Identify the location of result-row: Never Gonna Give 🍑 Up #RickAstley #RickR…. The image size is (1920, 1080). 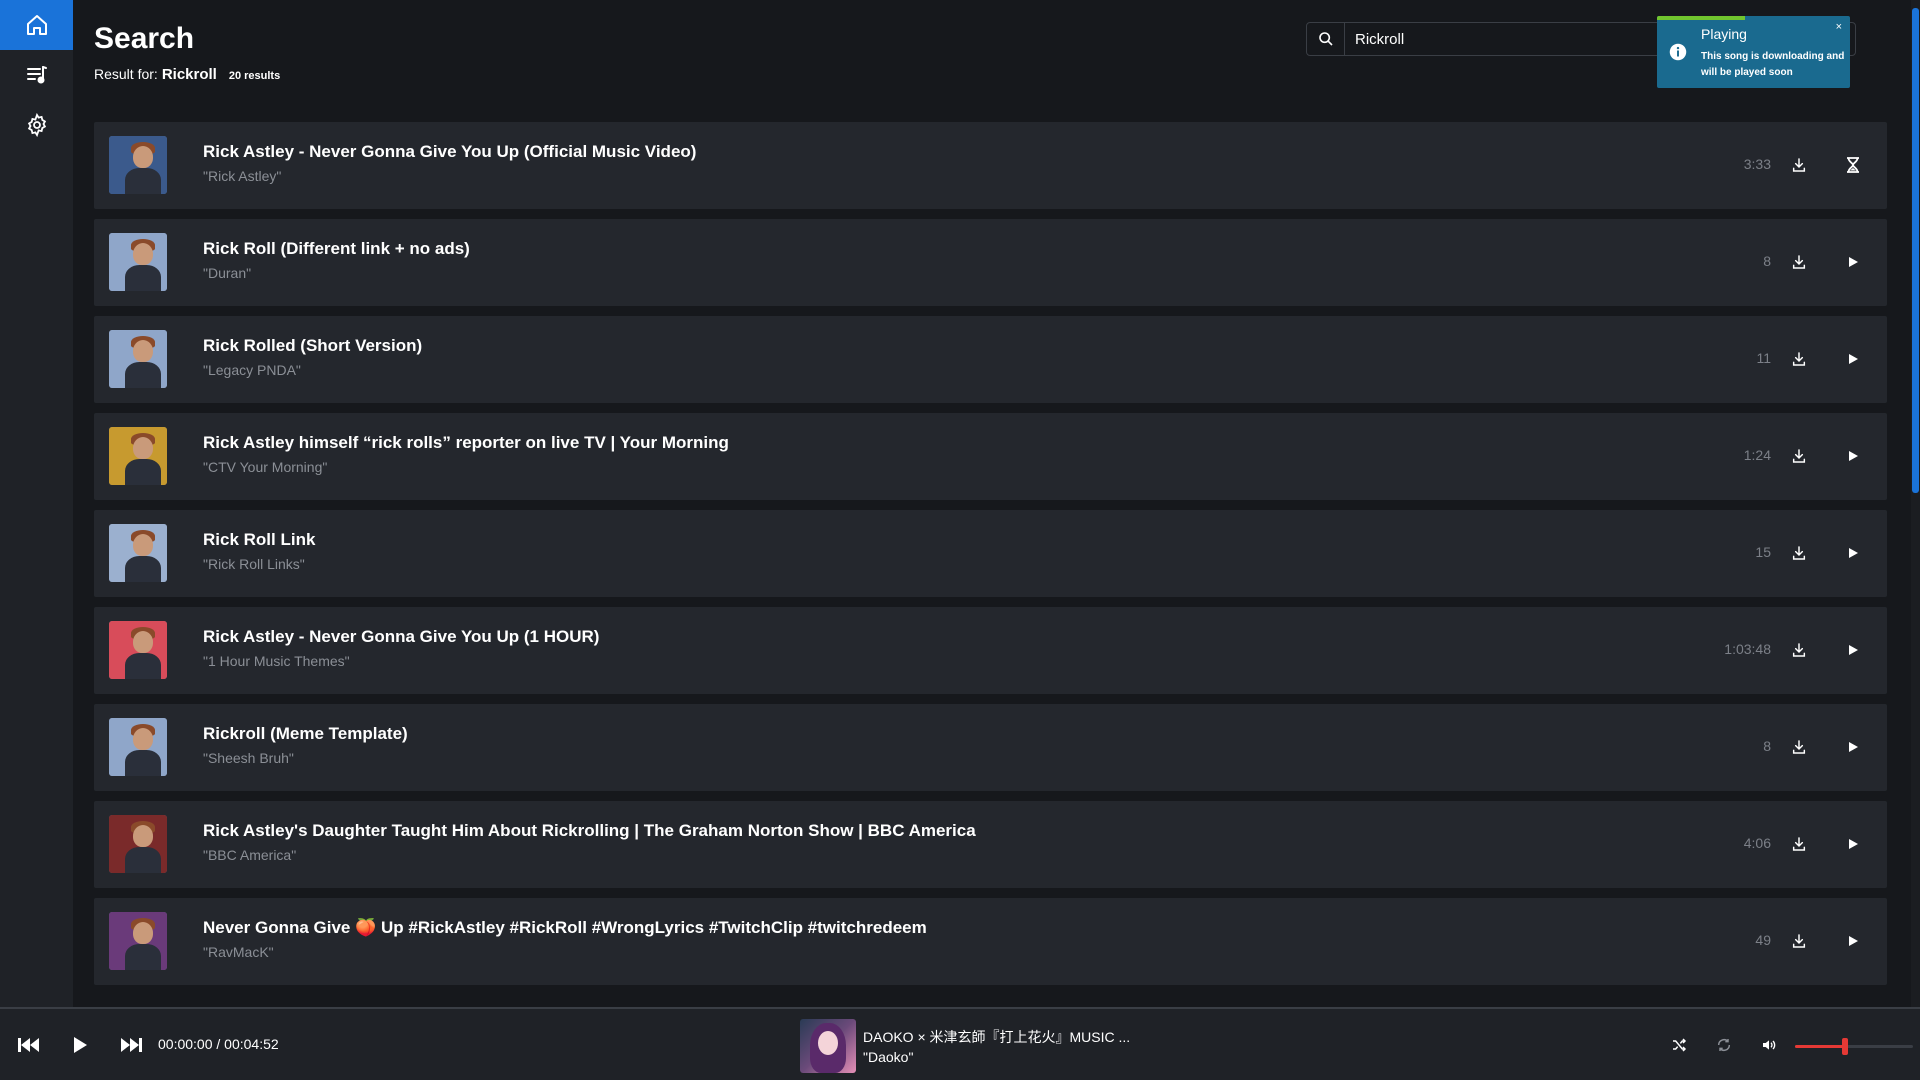
(990, 941).